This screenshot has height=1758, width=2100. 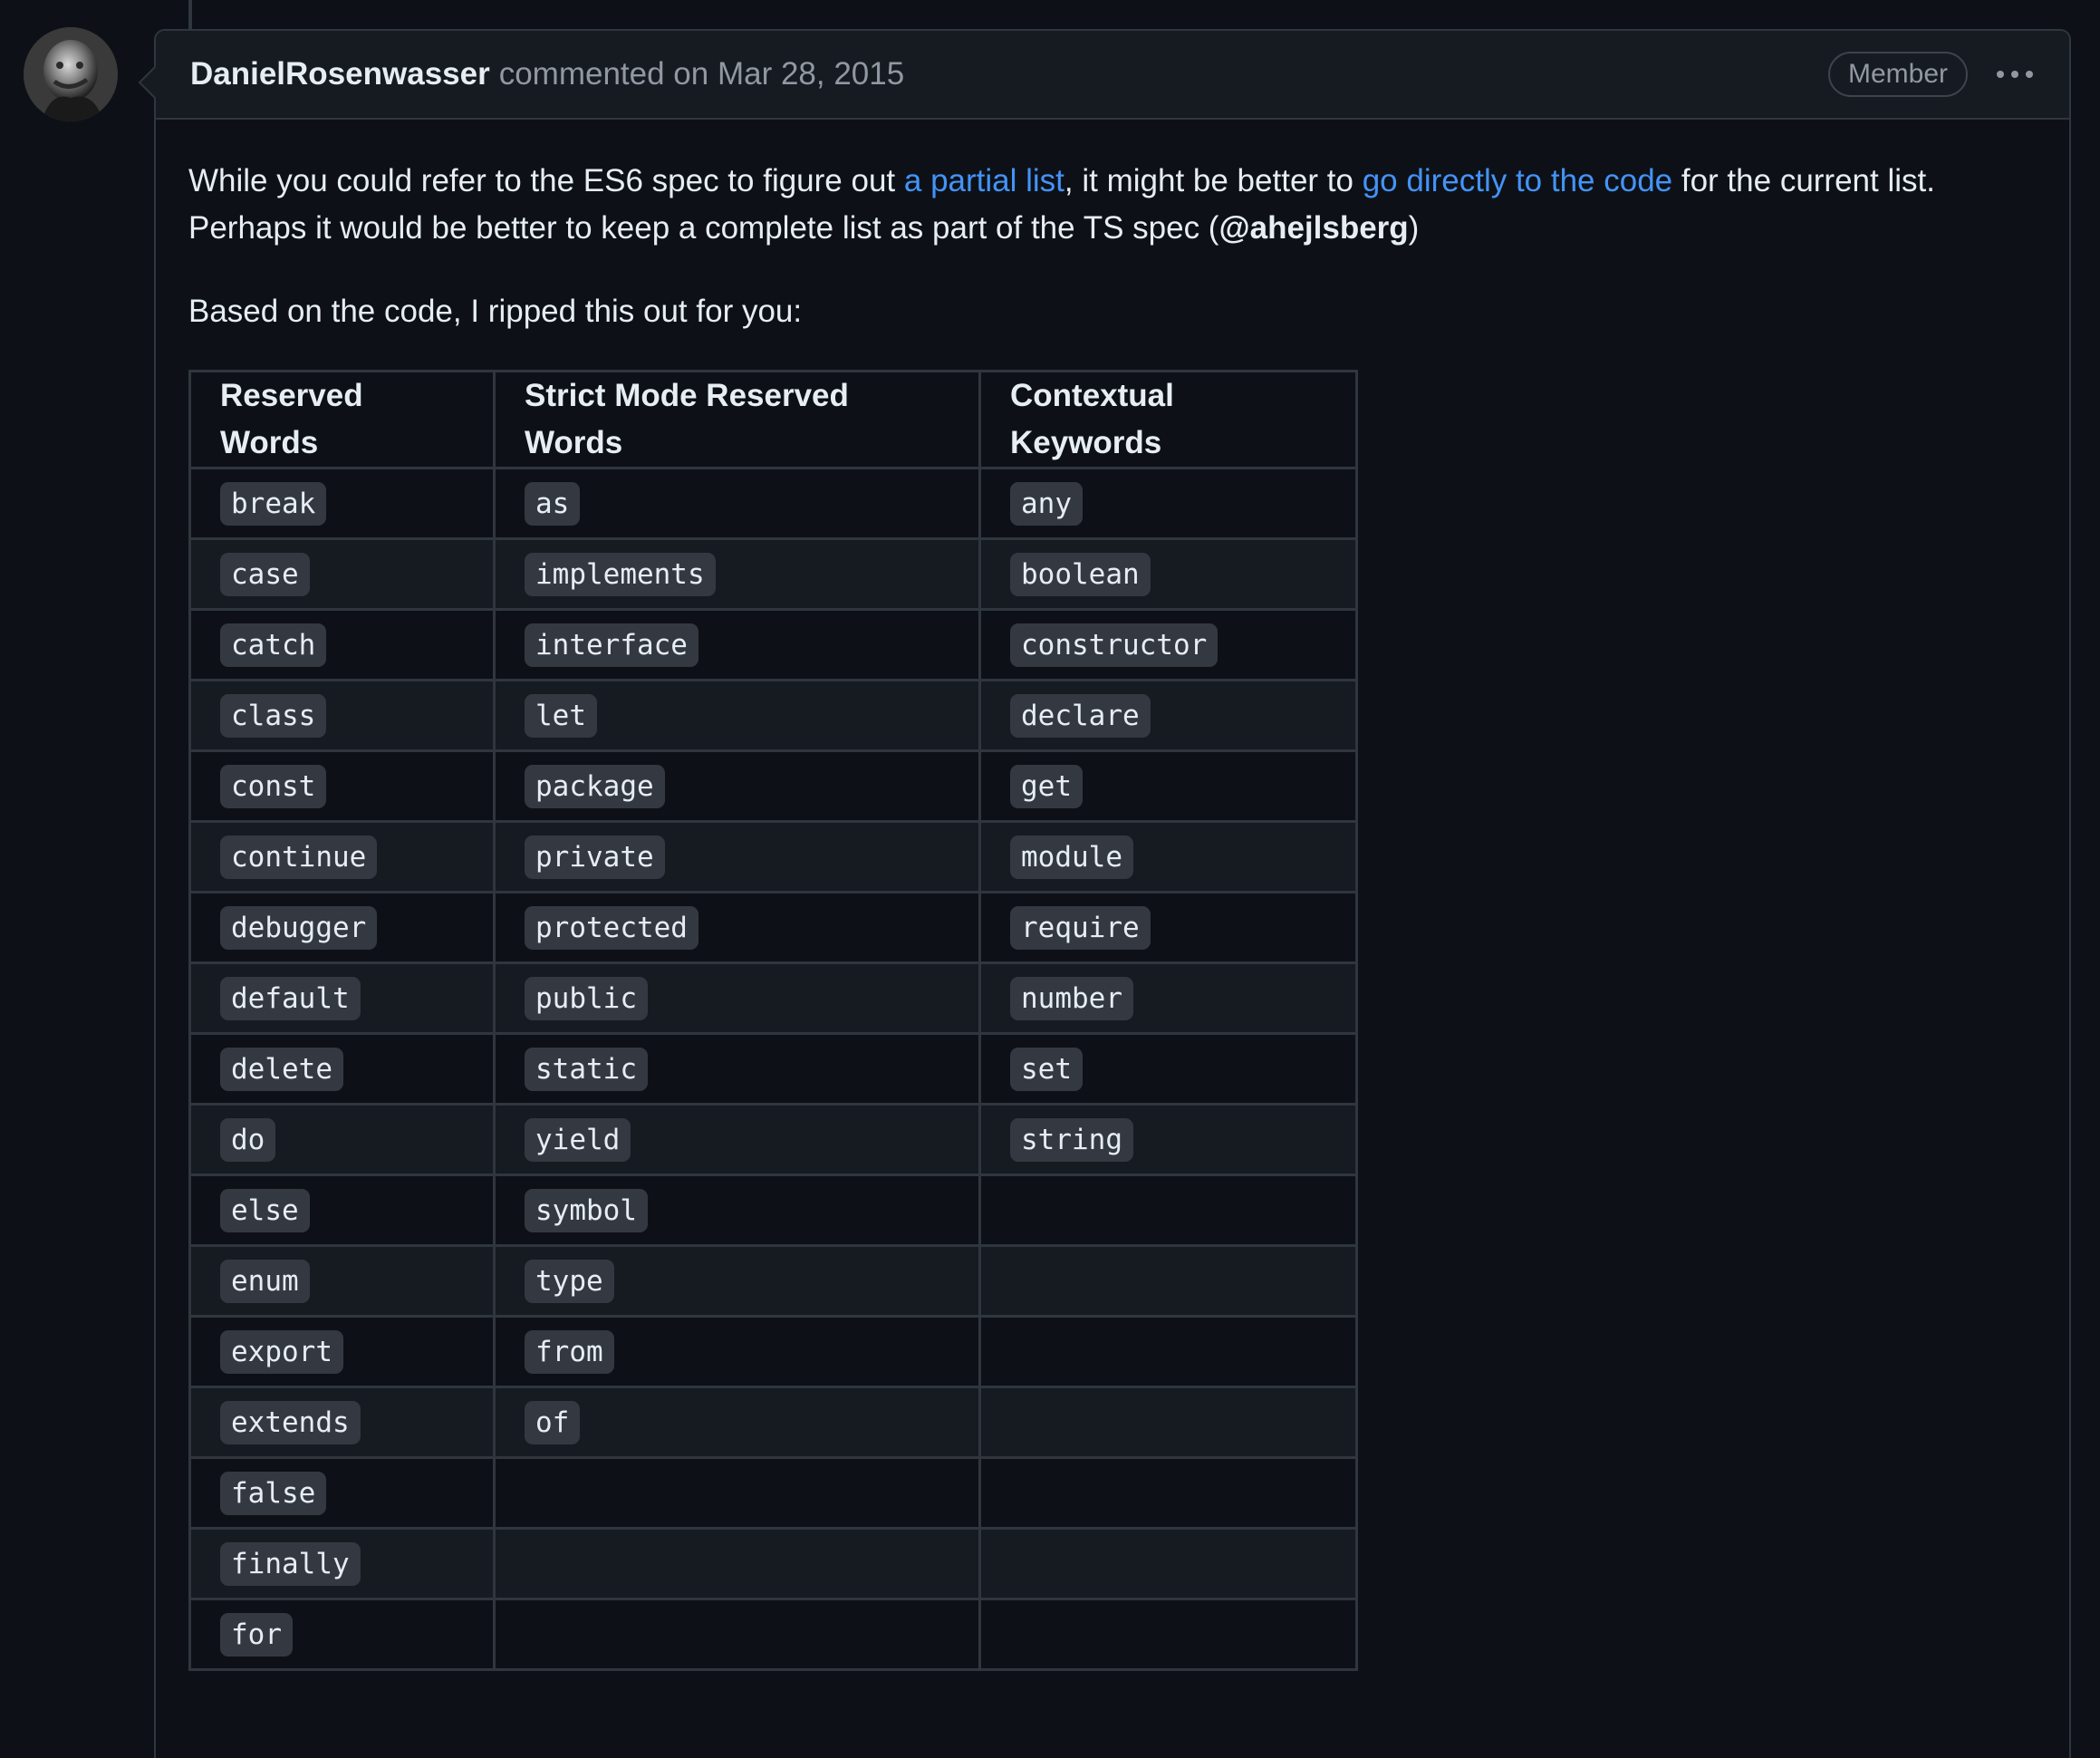 I want to click on timeline-line, so click(x=190, y=15).